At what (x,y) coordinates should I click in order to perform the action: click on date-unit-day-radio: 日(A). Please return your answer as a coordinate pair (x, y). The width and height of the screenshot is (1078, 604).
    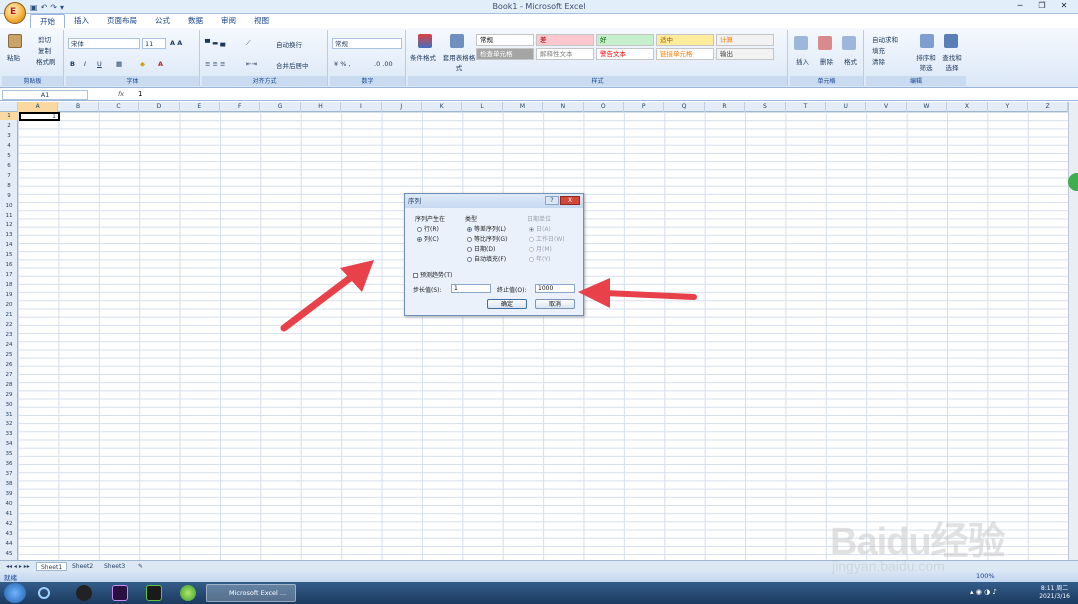
    Looking at the image, I should click on (540, 228).